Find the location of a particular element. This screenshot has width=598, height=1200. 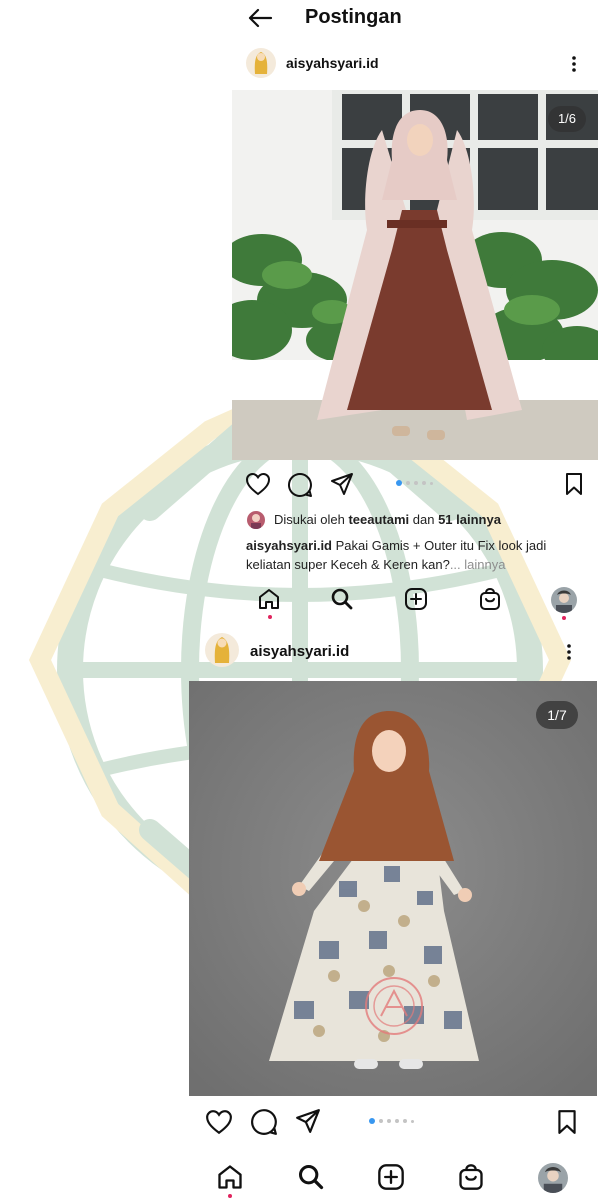

caption-more-link: ... lainnya is located at coordinates (478, 564).